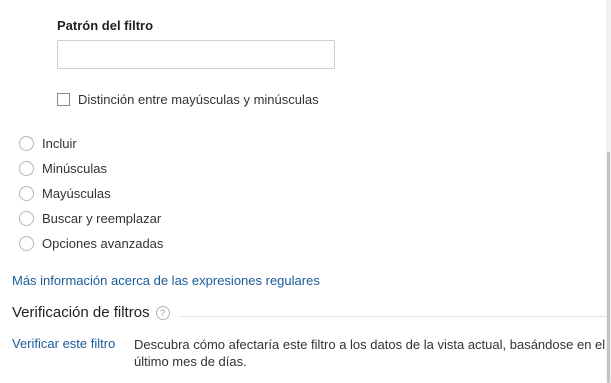 This screenshot has height=383, width=611. What do you see at coordinates (198, 99) in the screenshot?
I see `case-sensitive-label: Distinción entre mayúsculas y minúsculas` at bounding box center [198, 99].